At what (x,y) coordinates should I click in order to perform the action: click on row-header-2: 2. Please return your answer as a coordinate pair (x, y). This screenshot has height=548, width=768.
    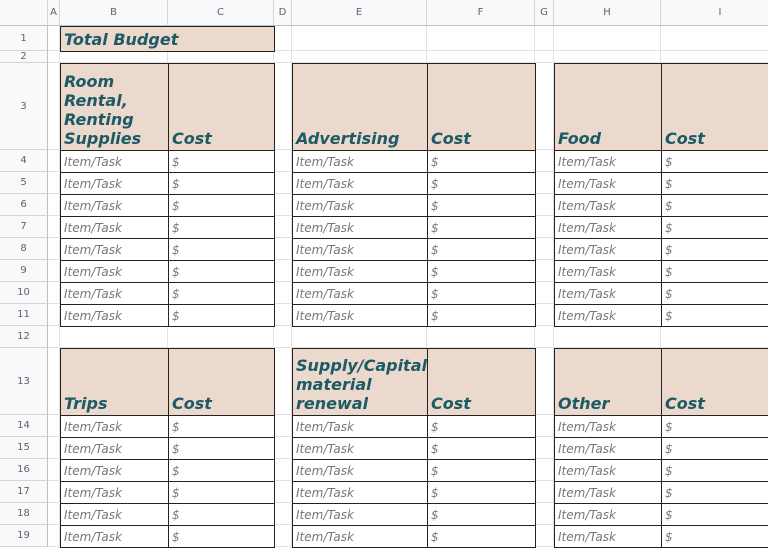
    Looking at the image, I should click on (24, 57).